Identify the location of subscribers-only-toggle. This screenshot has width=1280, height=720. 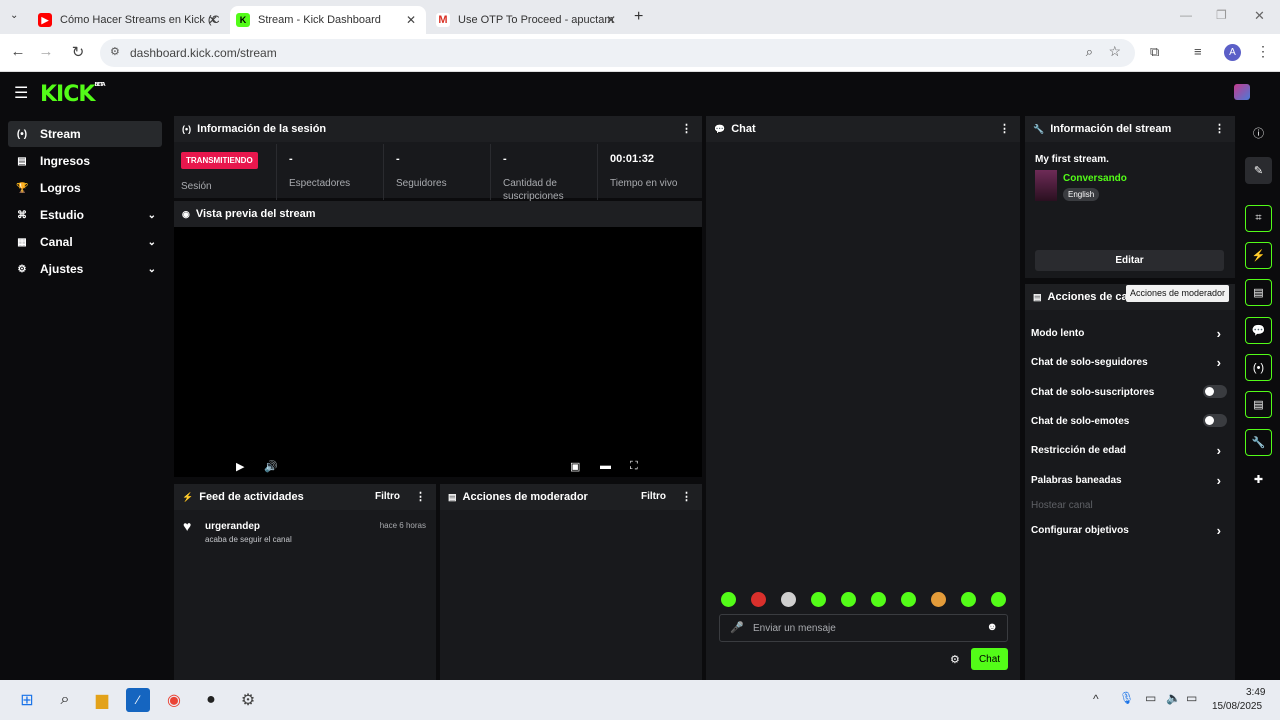
(1215, 391).